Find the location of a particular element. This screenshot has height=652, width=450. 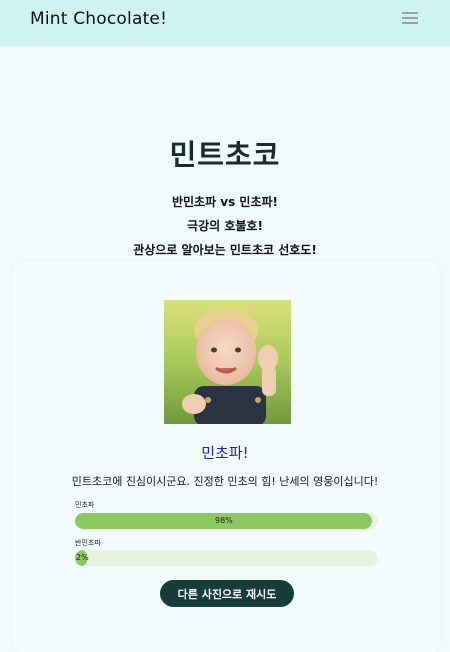

tagline-1: 반민초파 vs 민초파! is located at coordinates (225, 202).